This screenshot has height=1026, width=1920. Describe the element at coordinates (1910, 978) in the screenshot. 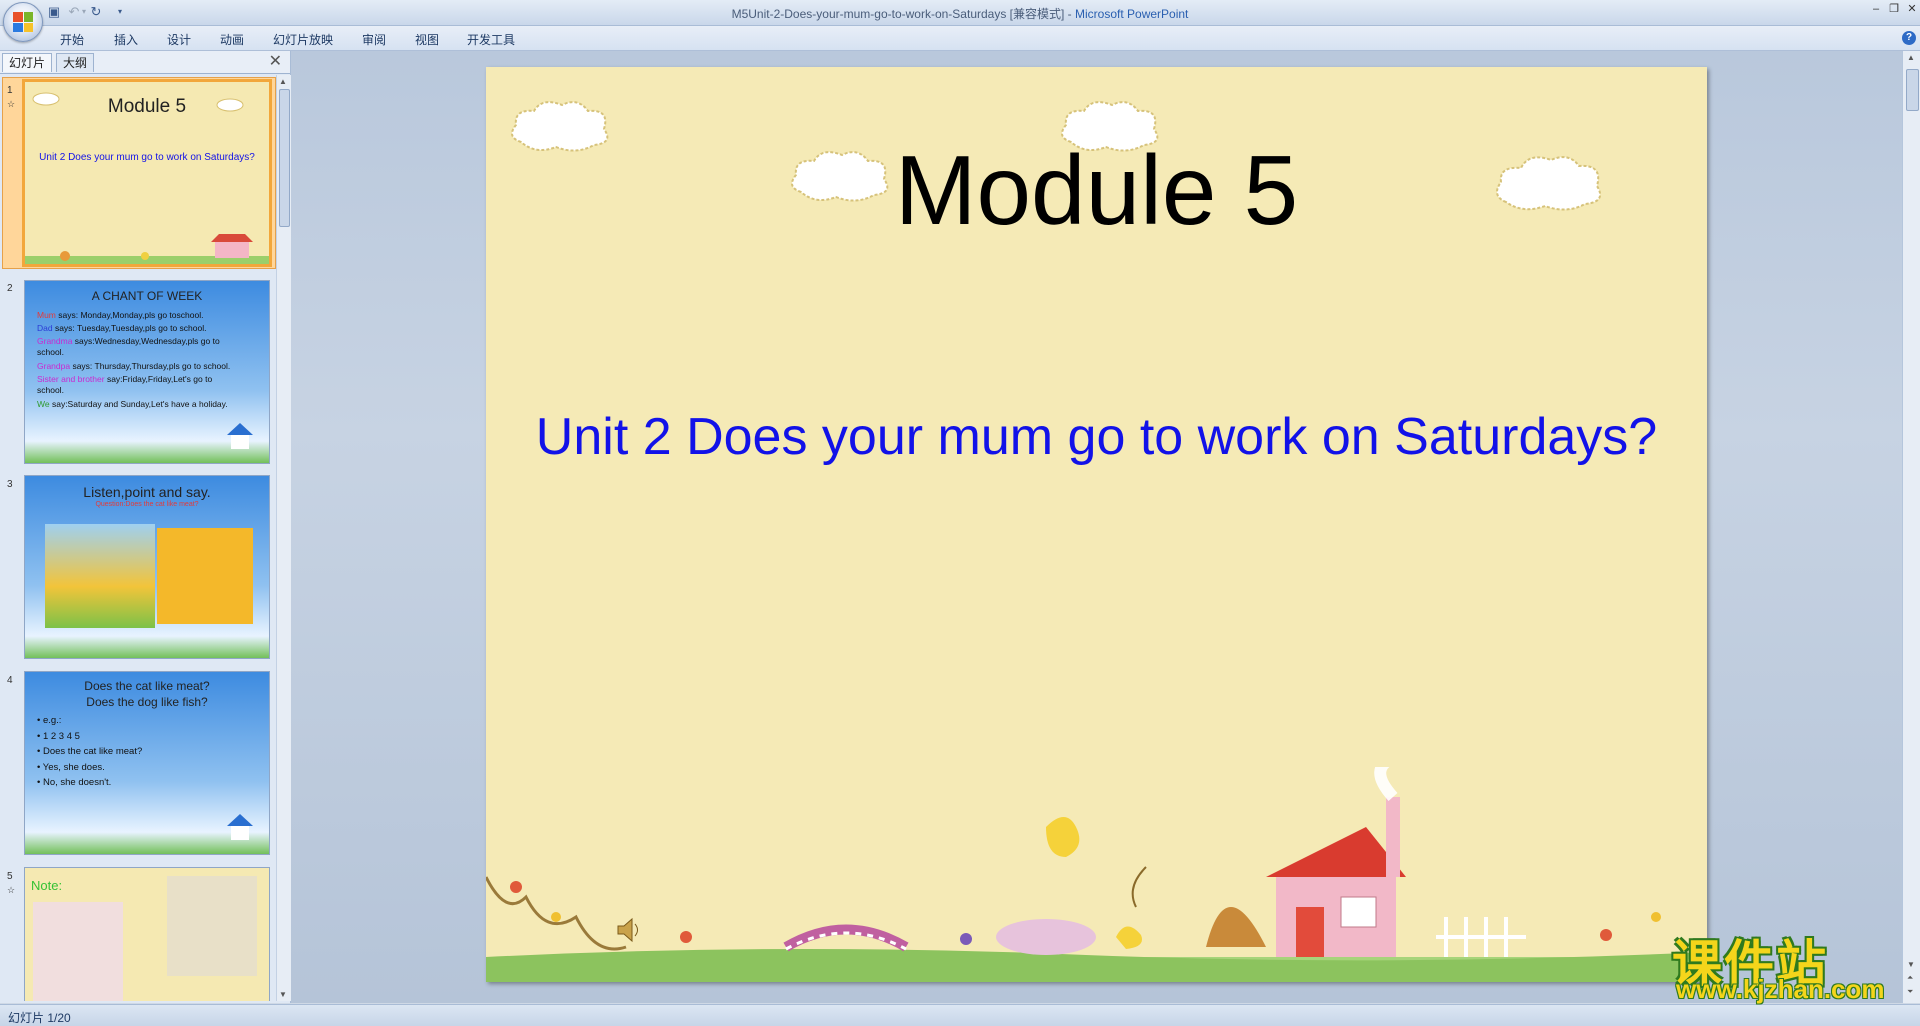

I see `previous-slide-icon: ⏶` at that location.